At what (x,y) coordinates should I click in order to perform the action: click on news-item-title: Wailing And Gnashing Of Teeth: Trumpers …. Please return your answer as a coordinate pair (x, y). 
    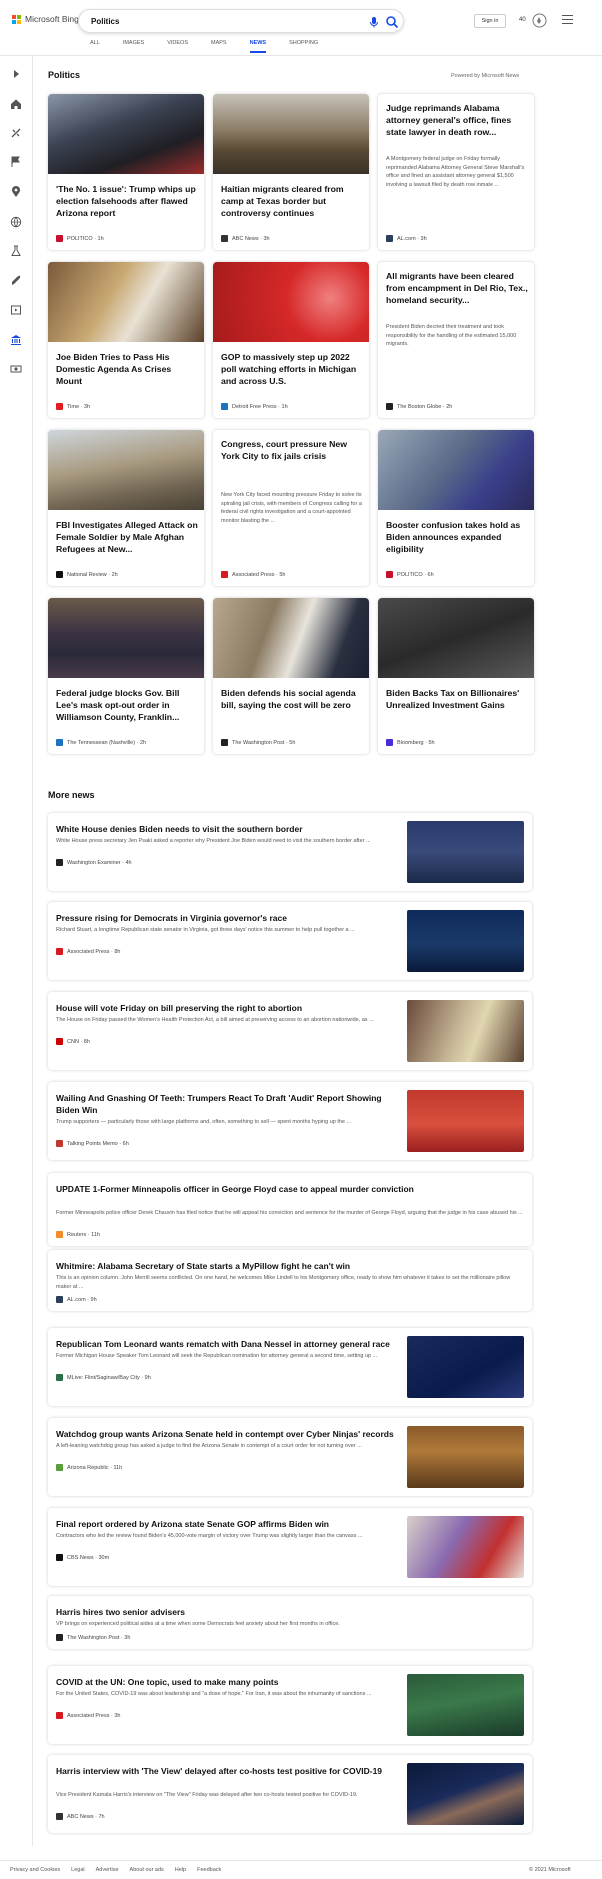
    Looking at the image, I should click on (226, 1104).